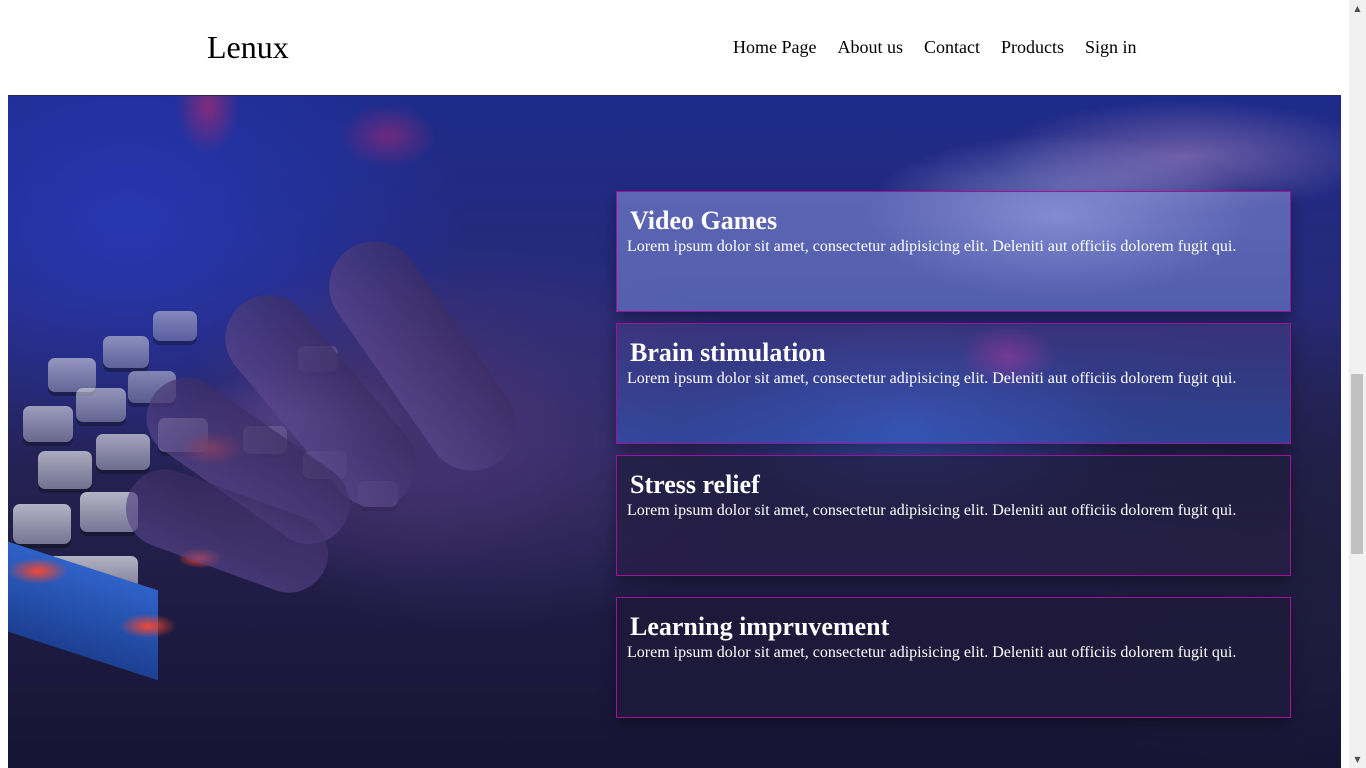 This screenshot has width=1366, height=768. I want to click on vertical-scrollbar: ▲ ▼, so click(1357, 384).